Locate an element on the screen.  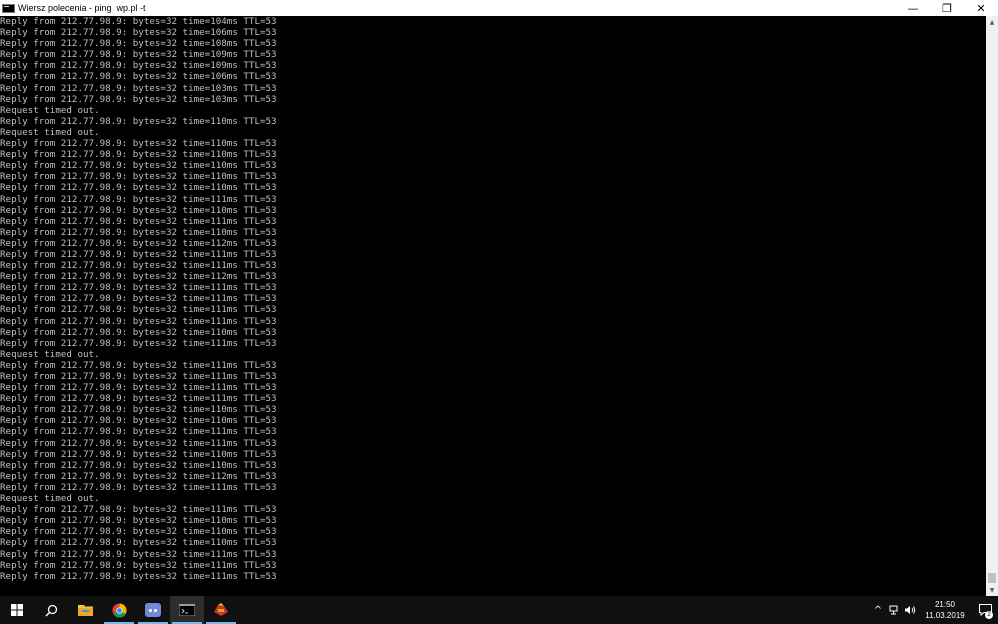
search-button is located at coordinates (51, 610).